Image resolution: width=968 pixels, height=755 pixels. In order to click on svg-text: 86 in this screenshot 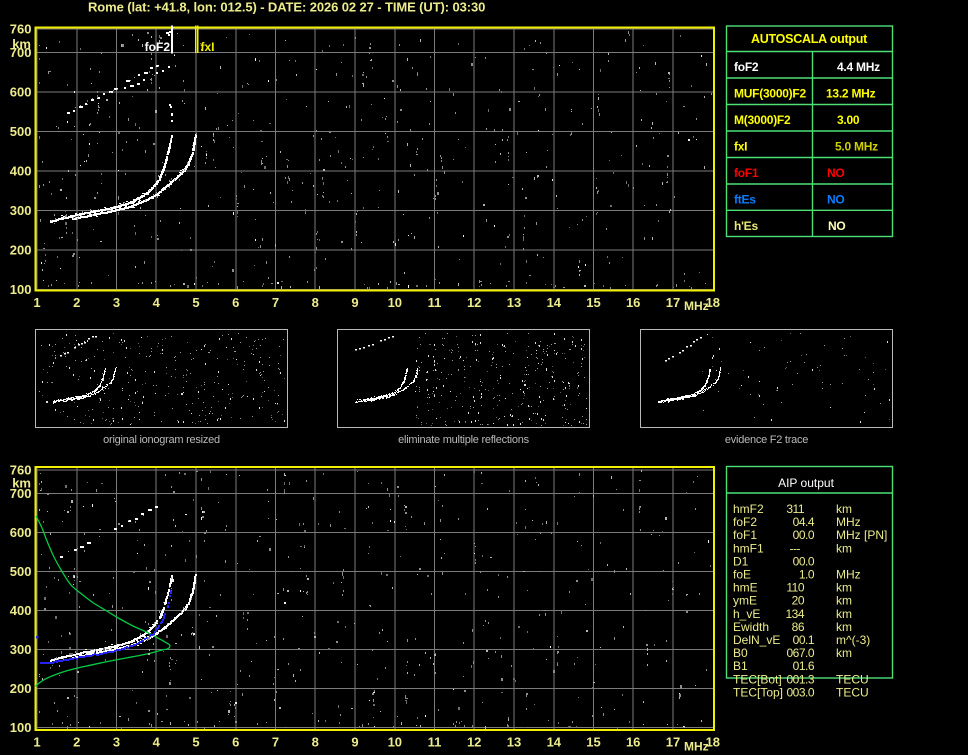, I will do `click(798, 627)`.